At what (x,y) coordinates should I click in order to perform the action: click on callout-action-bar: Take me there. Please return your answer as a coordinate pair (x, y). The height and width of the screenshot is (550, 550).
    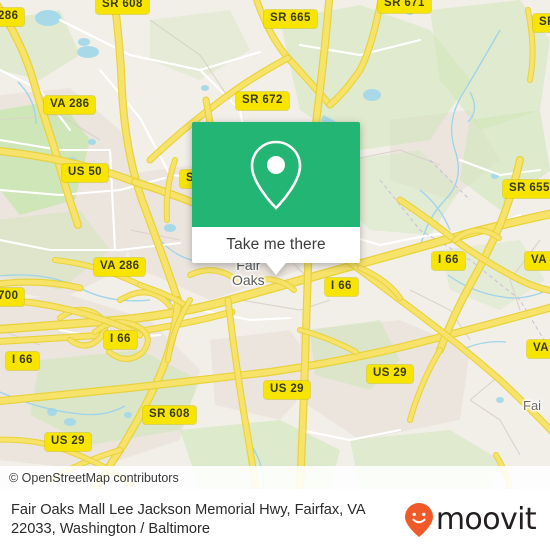
    Looking at the image, I should click on (276, 245).